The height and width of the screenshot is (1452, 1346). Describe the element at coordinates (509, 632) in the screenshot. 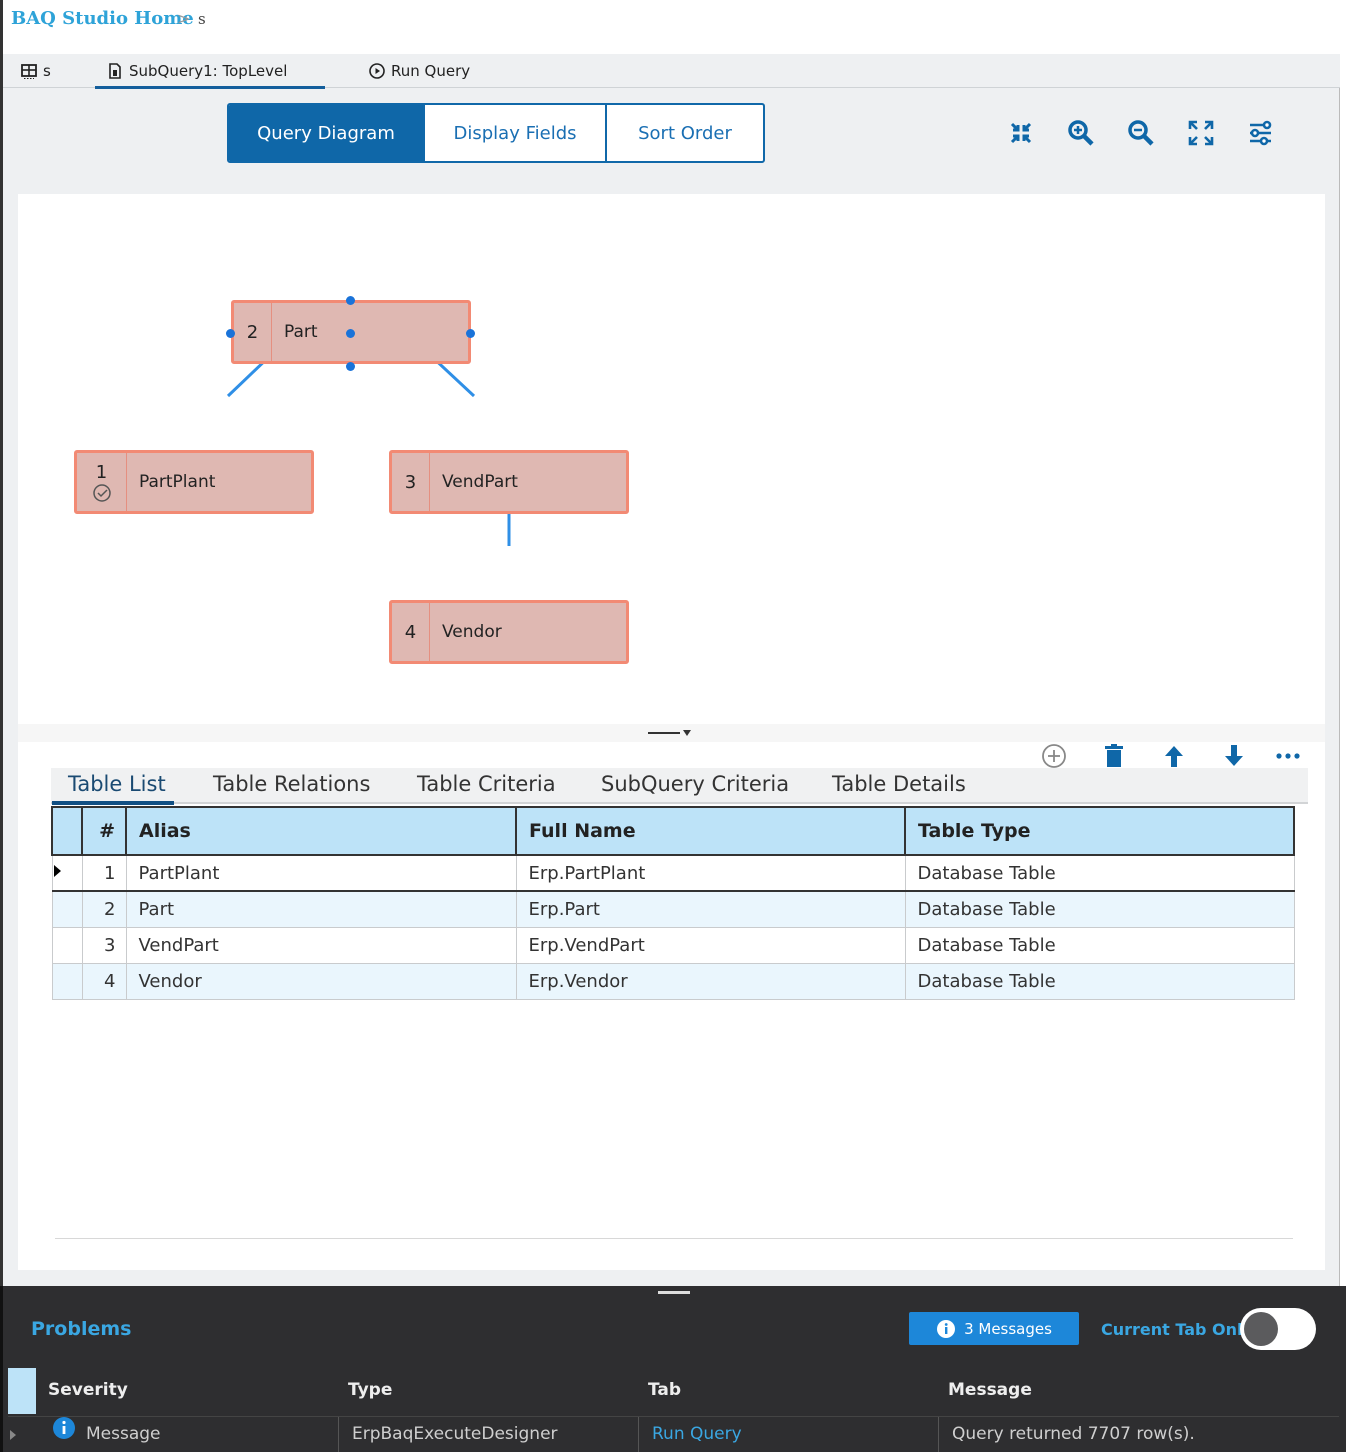

I see `node-vendor: 4 Vendor` at that location.